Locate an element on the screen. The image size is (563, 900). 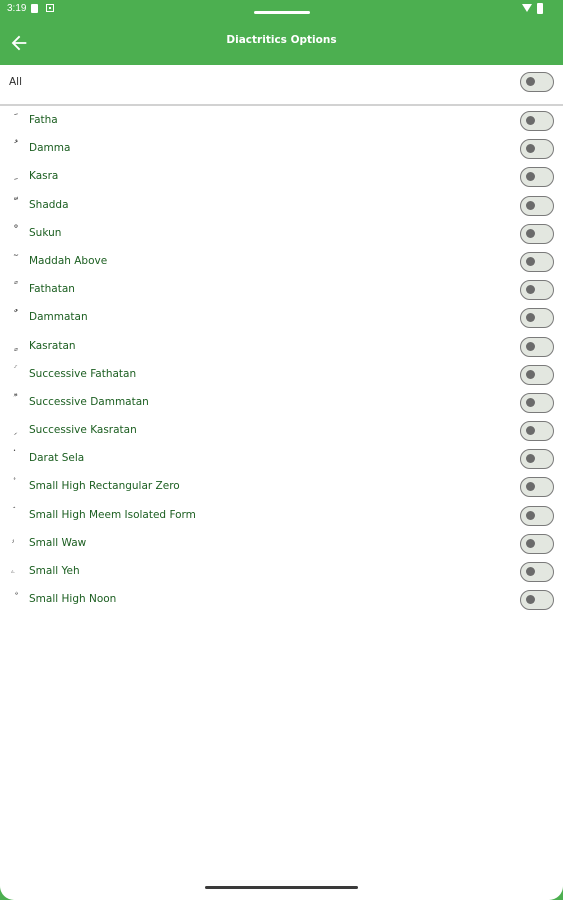
diacritic-glyph-icon: ٓ is located at coordinates (13, 259).